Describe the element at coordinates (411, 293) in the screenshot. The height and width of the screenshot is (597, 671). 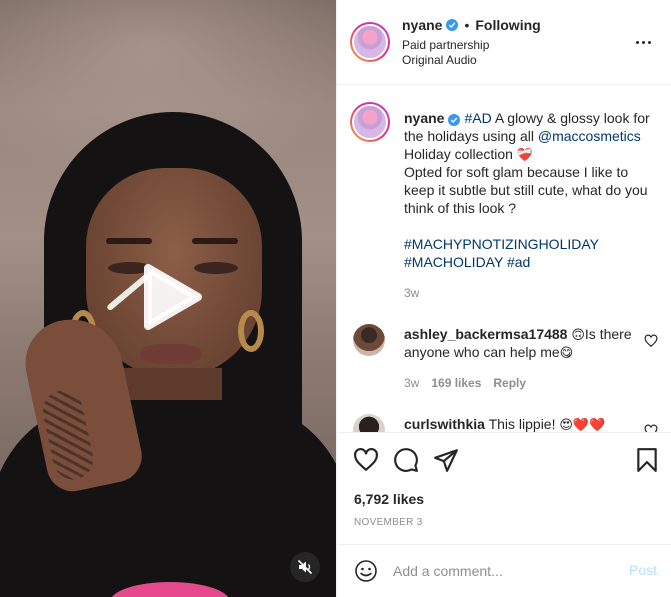
I see `caption-timestamp: 3w` at that location.